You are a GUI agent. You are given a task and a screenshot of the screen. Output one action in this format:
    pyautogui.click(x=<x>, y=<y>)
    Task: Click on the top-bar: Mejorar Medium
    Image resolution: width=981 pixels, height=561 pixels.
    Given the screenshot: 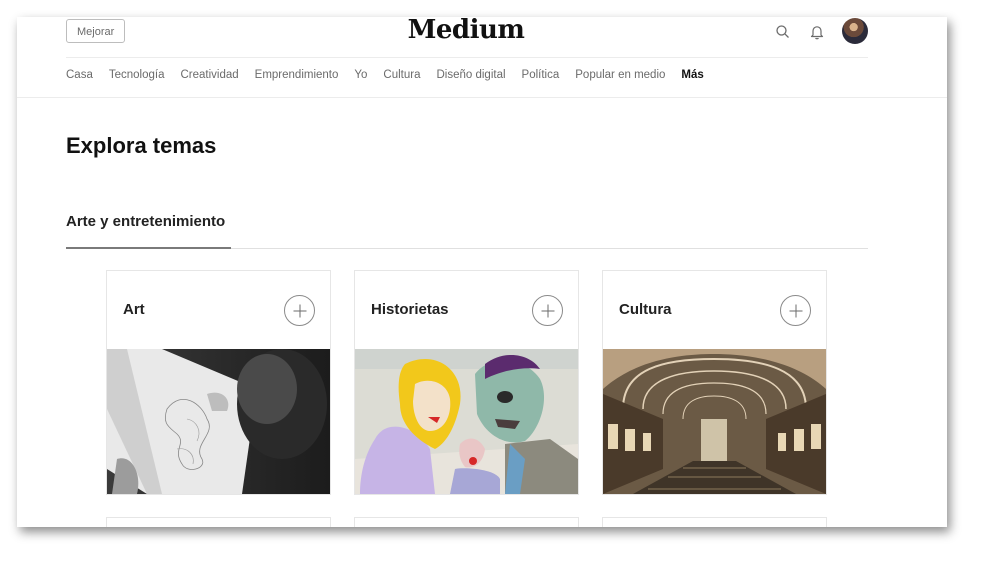 What is the action you would take?
    pyautogui.click(x=467, y=37)
    